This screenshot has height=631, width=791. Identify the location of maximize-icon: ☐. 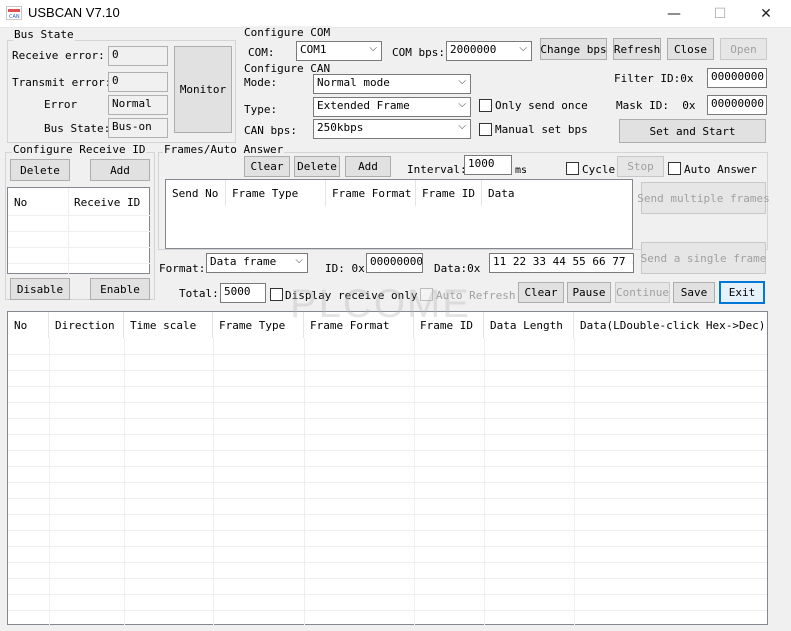
(720, 14).